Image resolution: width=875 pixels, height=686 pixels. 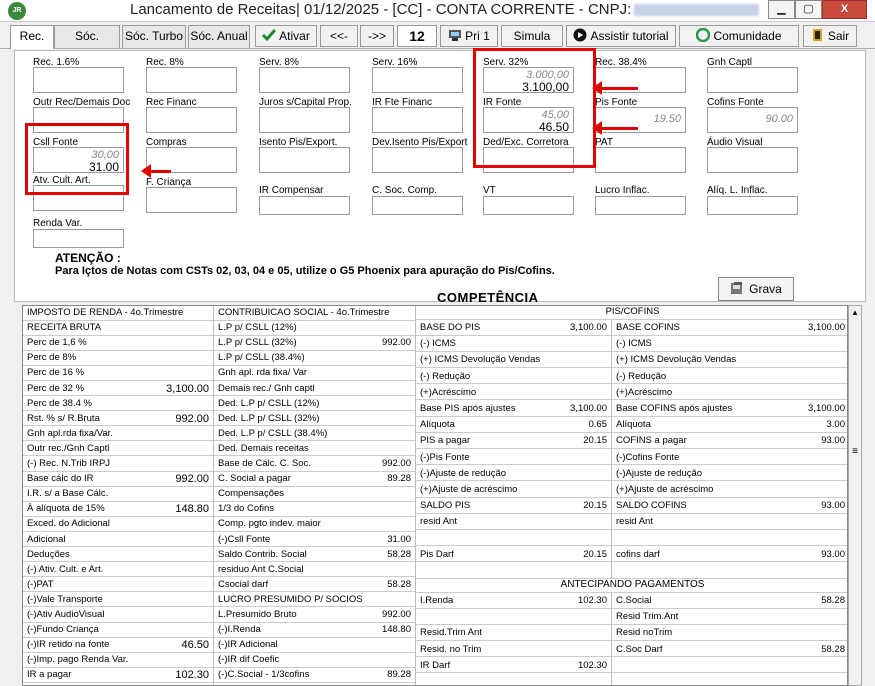 I want to click on juros-field, so click(x=304, y=120).